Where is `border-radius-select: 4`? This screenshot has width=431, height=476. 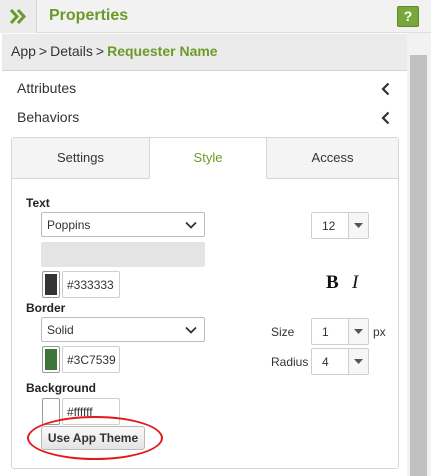
border-radius-select: 4 is located at coordinates (340, 361).